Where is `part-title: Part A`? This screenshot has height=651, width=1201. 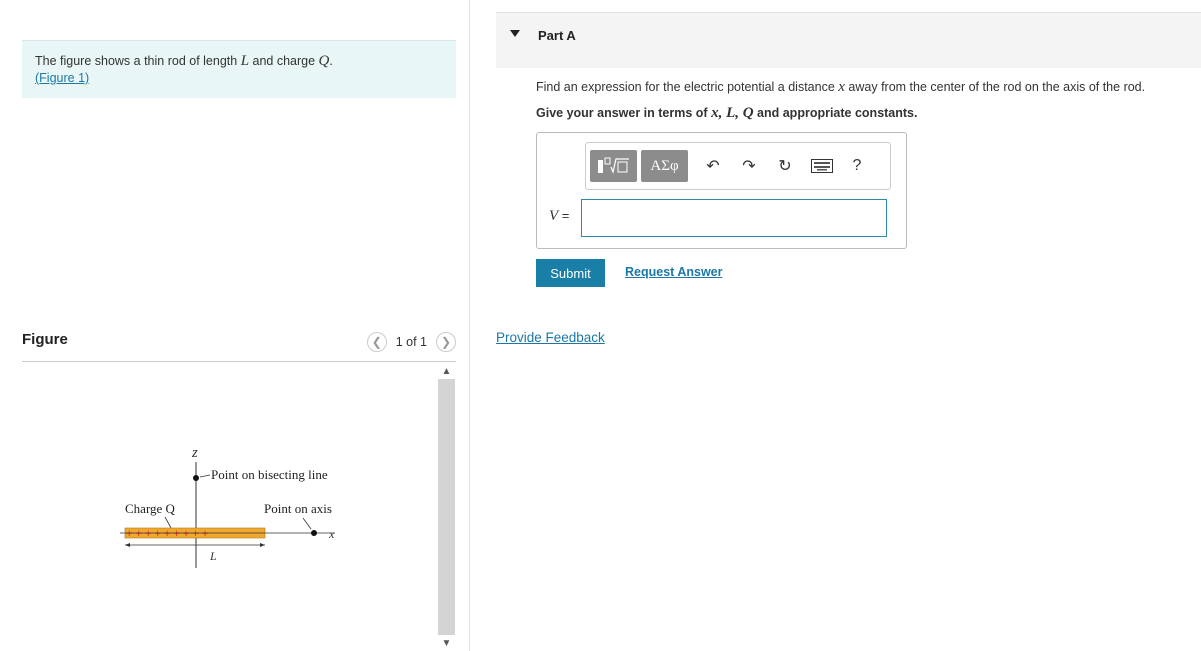 part-title: Part A is located at coordinates (557, 35).